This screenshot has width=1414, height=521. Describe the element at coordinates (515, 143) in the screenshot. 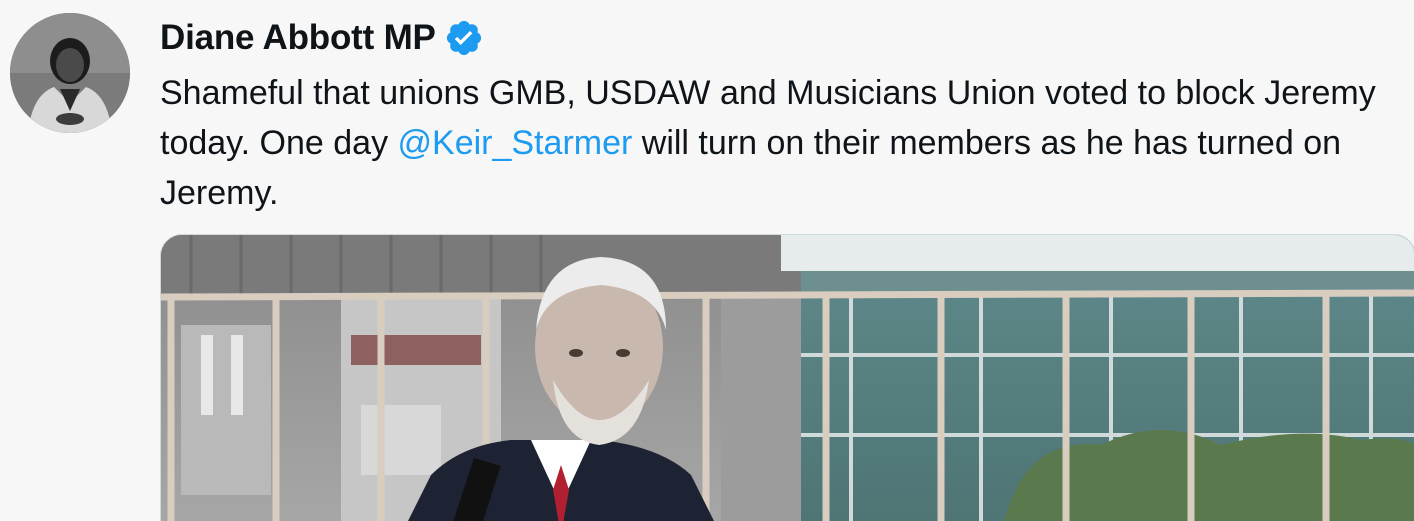

I see `mention-link: @Keir_Starmer` at that location.